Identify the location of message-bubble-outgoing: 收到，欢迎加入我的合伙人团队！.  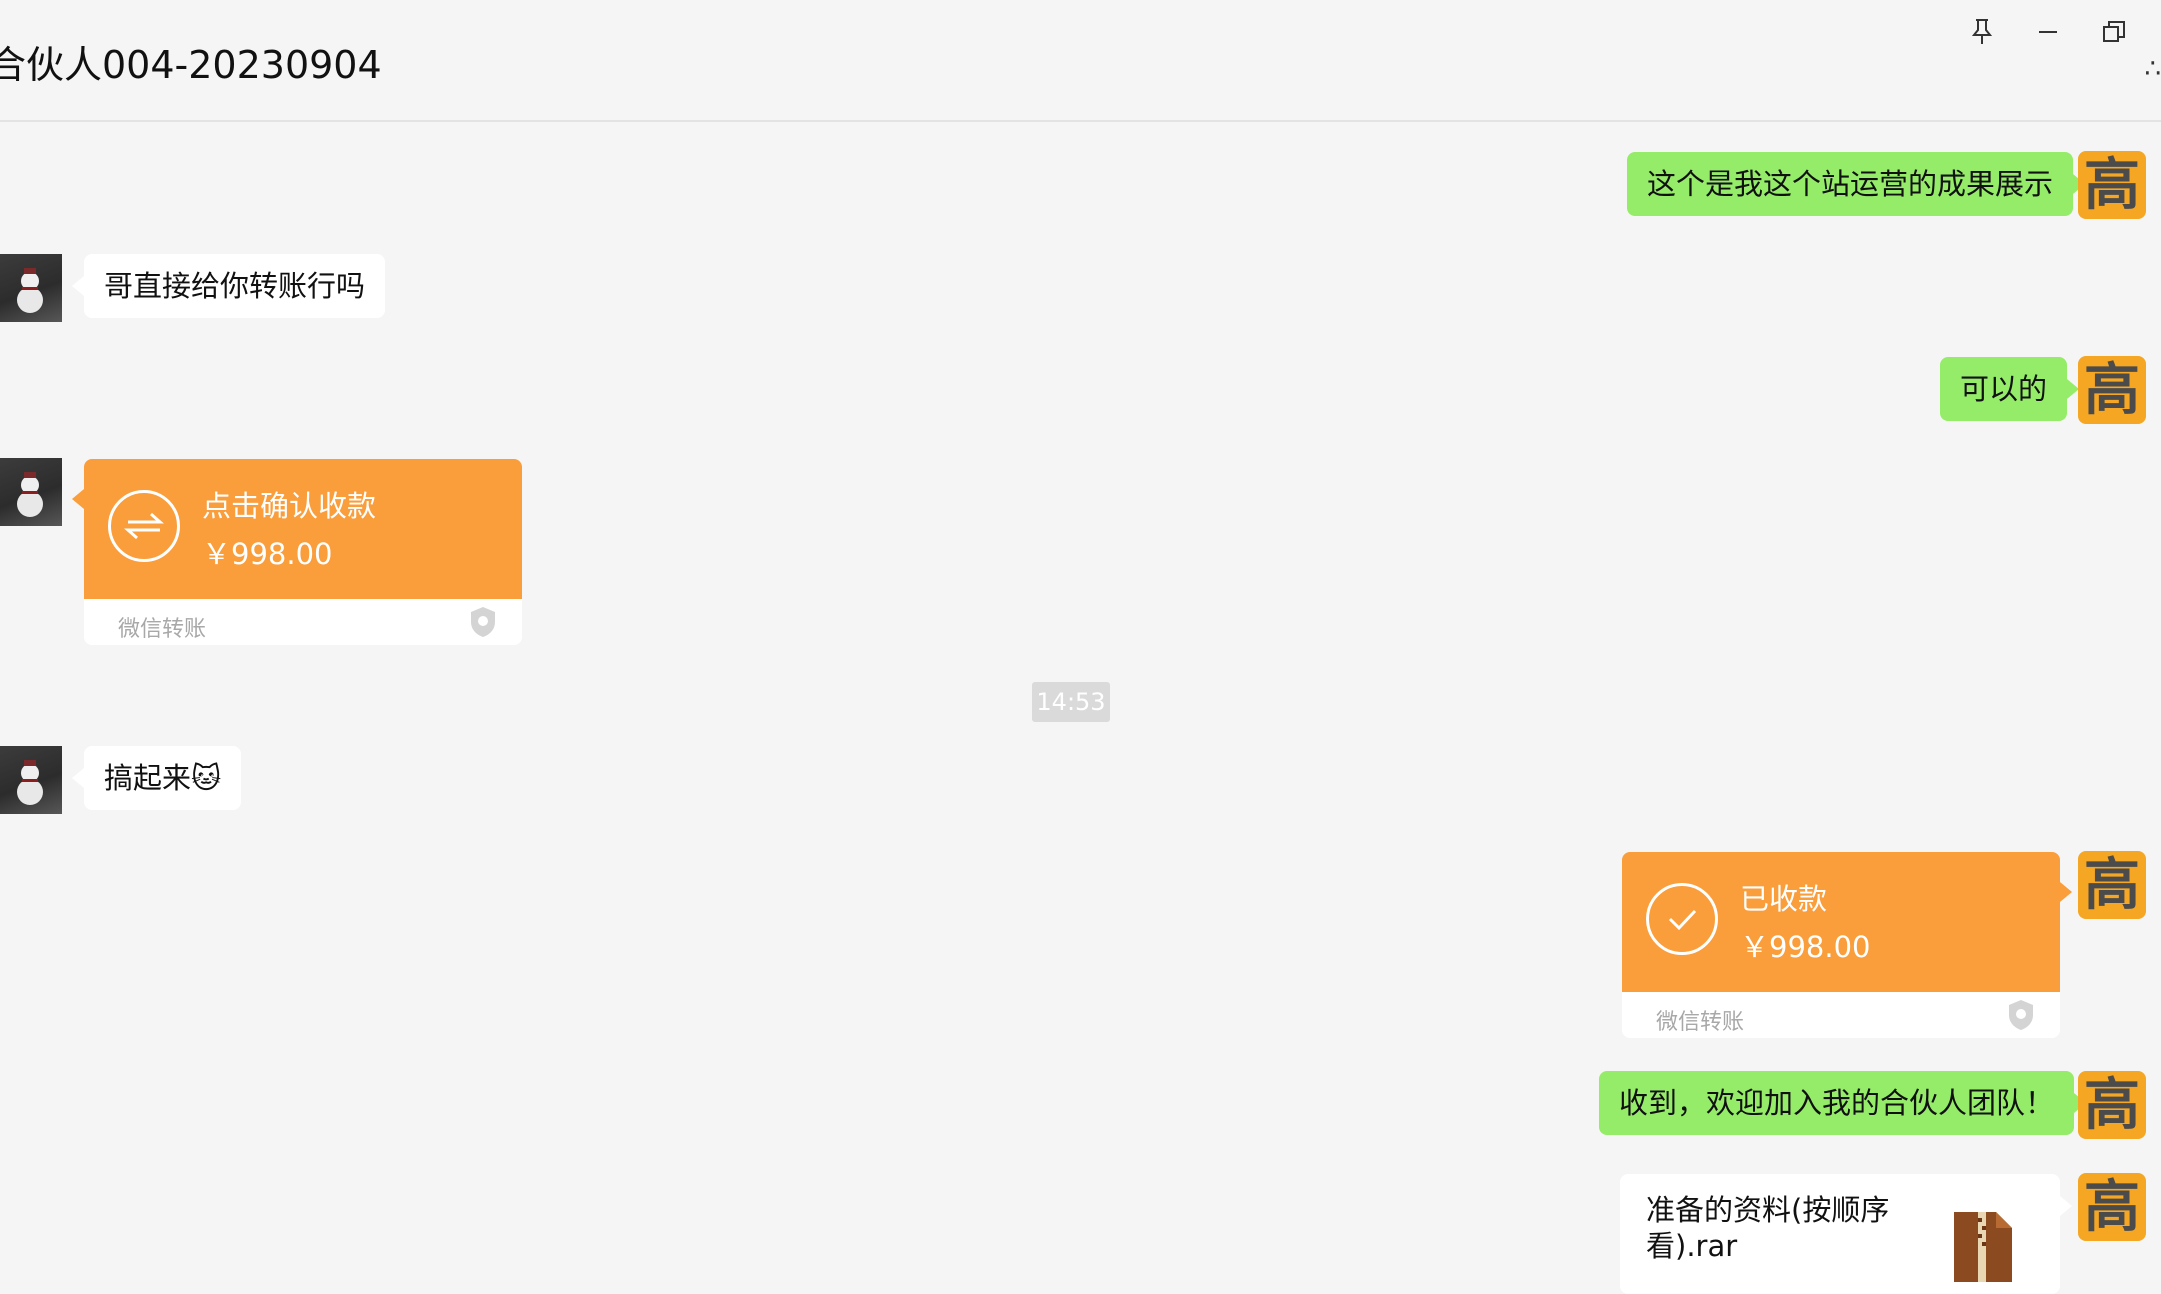
(1843, 1103).